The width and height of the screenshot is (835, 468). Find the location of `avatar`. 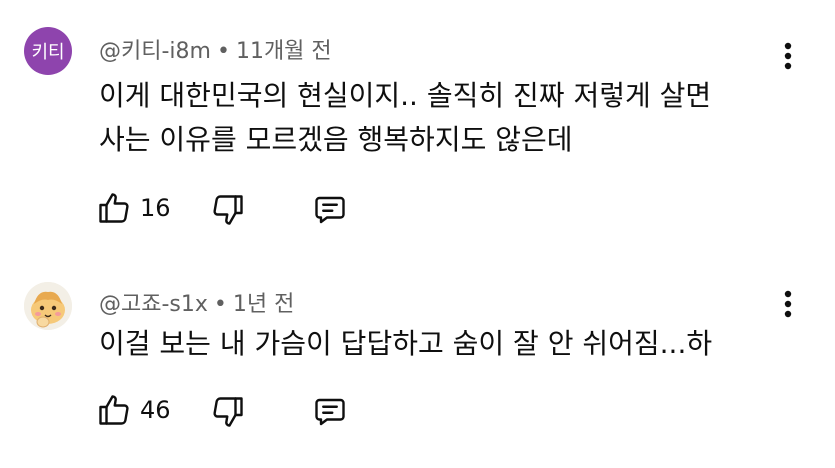

avatar is located at coordinates (48, 306).